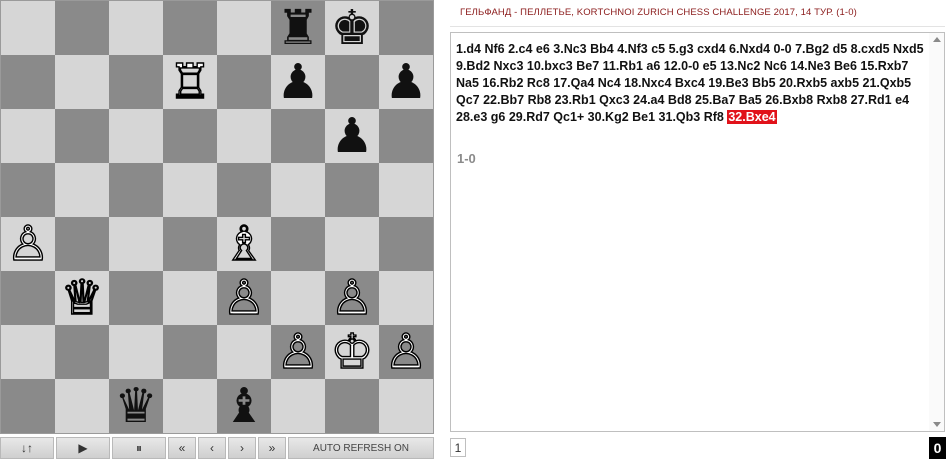 The image size is (951, 461). What do you see at coordinates (136, 406) in the screenshot?
I see `black-queen-c1: ♛` at bounding box center [136, 406].